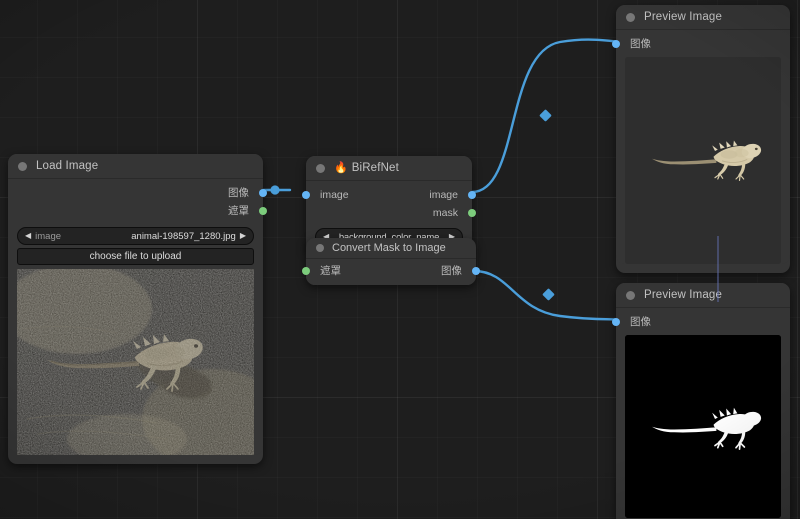 The image size is (800, 519). What do you see at coordinates (306, 271) in the screenshot?
I see `input-port-mask-dot` at bounding box center [306, 271].